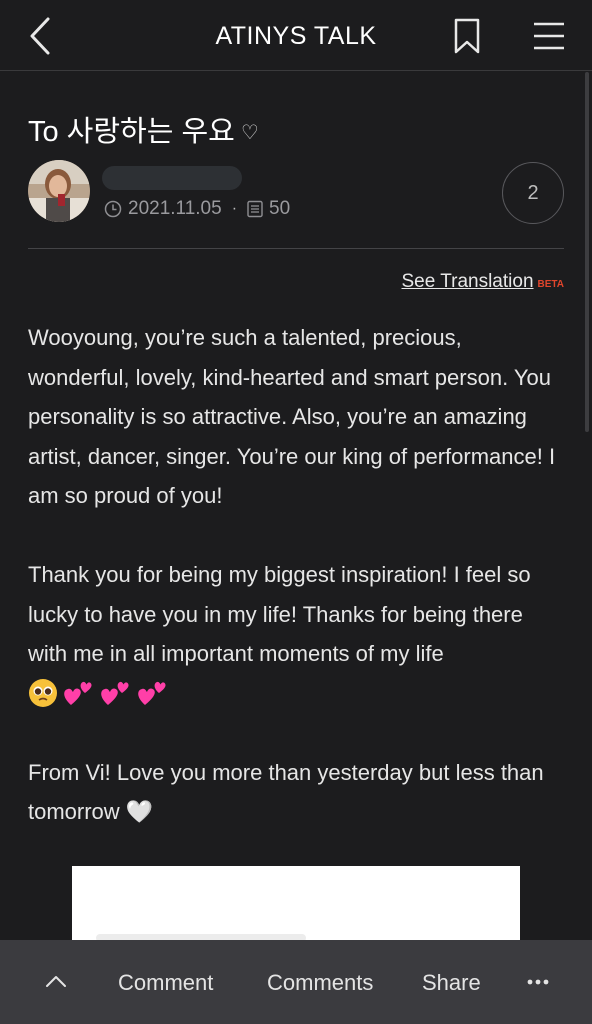  I want to click on heart-icon: ♡, so click(250, 133).